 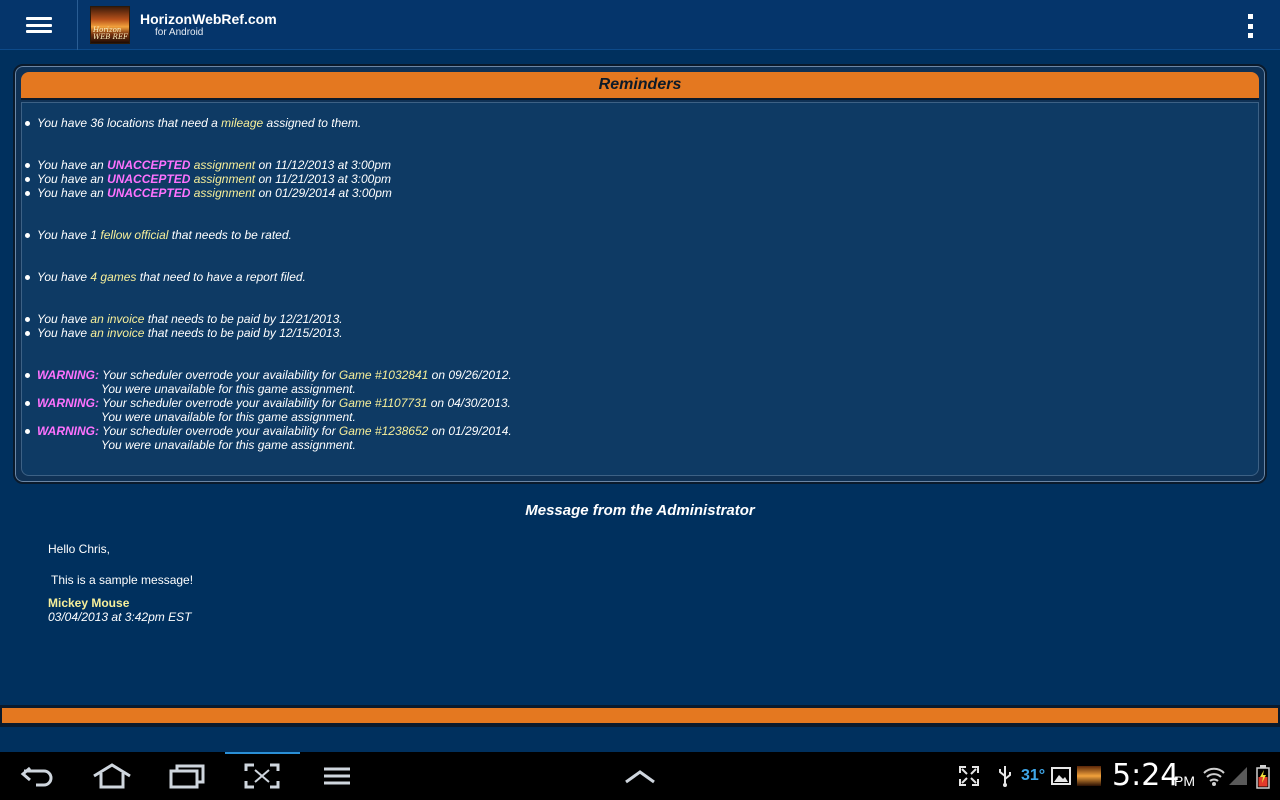 I want to click on chevron-up-icon, so click(x=640, y=776).